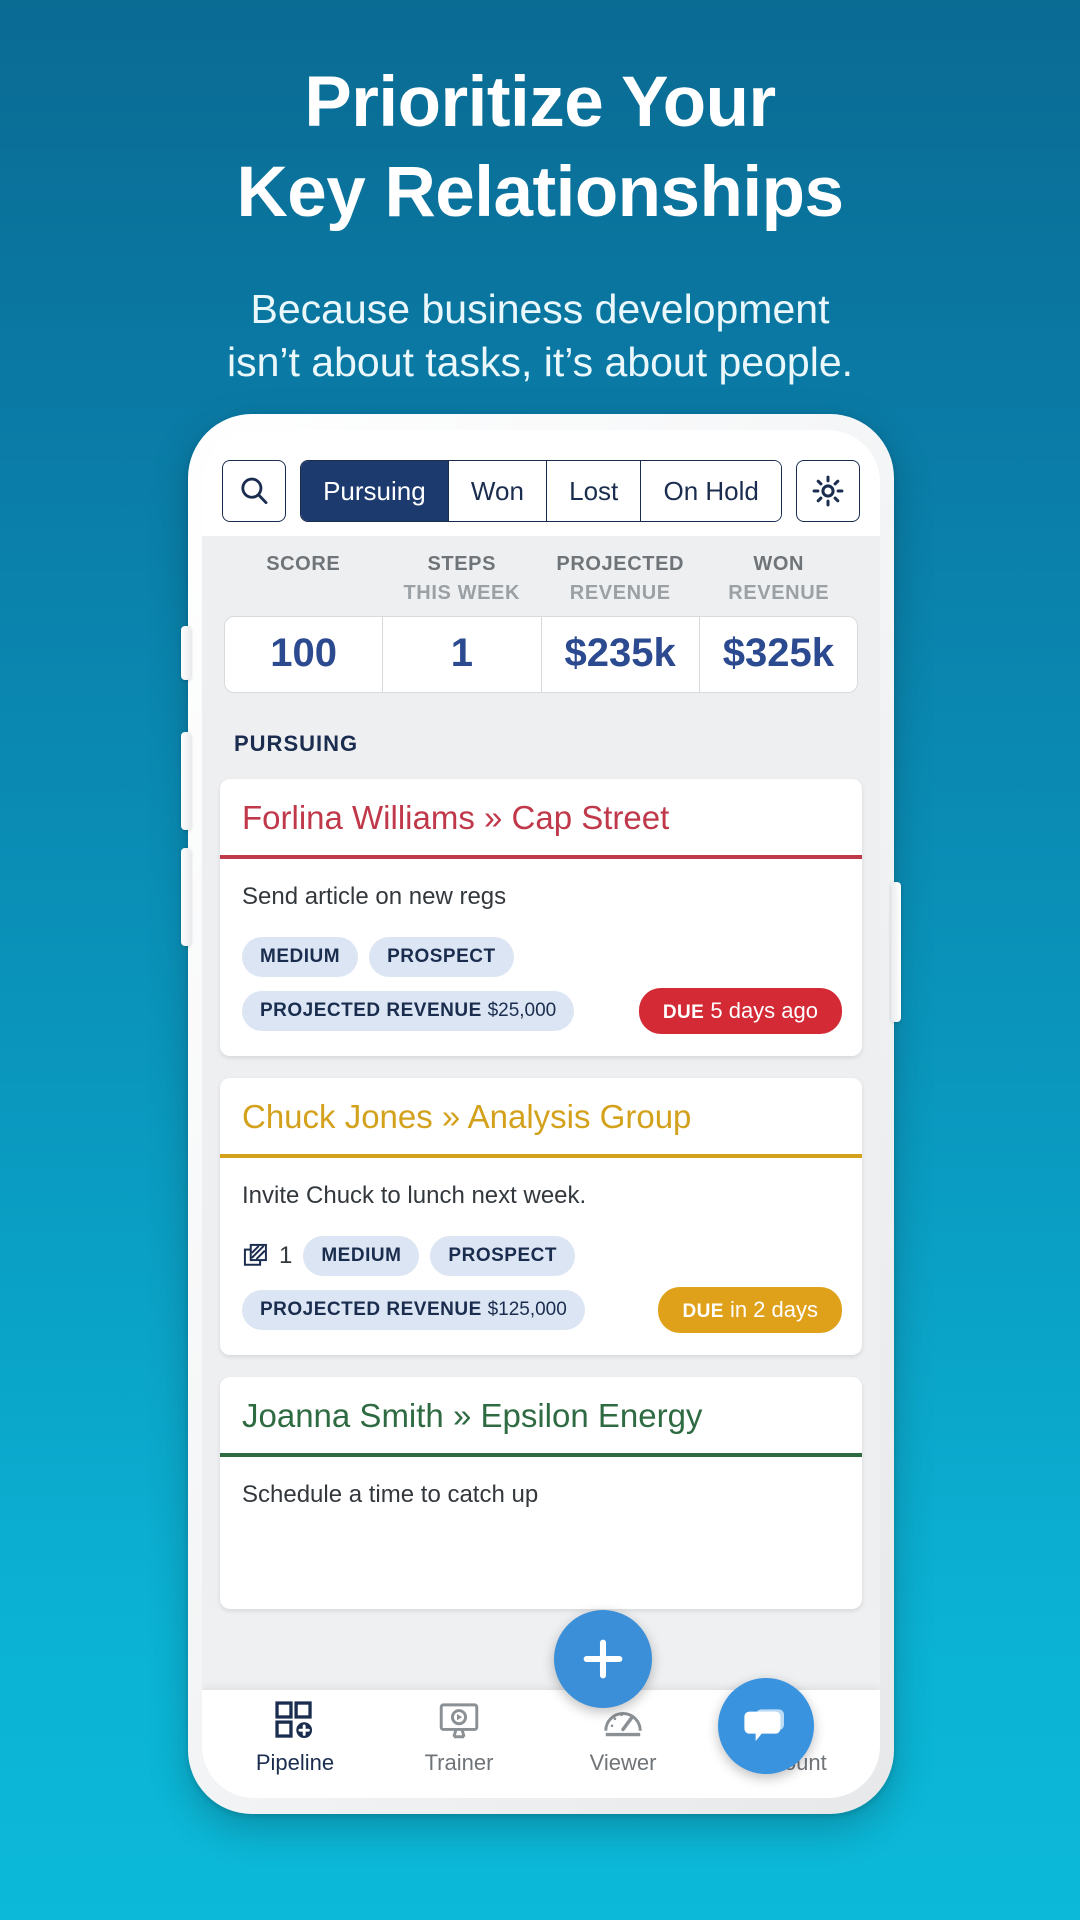 The width and height of the screenshot is (1080, 1920). Describe the element at coordinates (413, 1310) in the screenshot. I see `projected-revenue-chip: PROJECTED REVENUE $125,000` at that location.